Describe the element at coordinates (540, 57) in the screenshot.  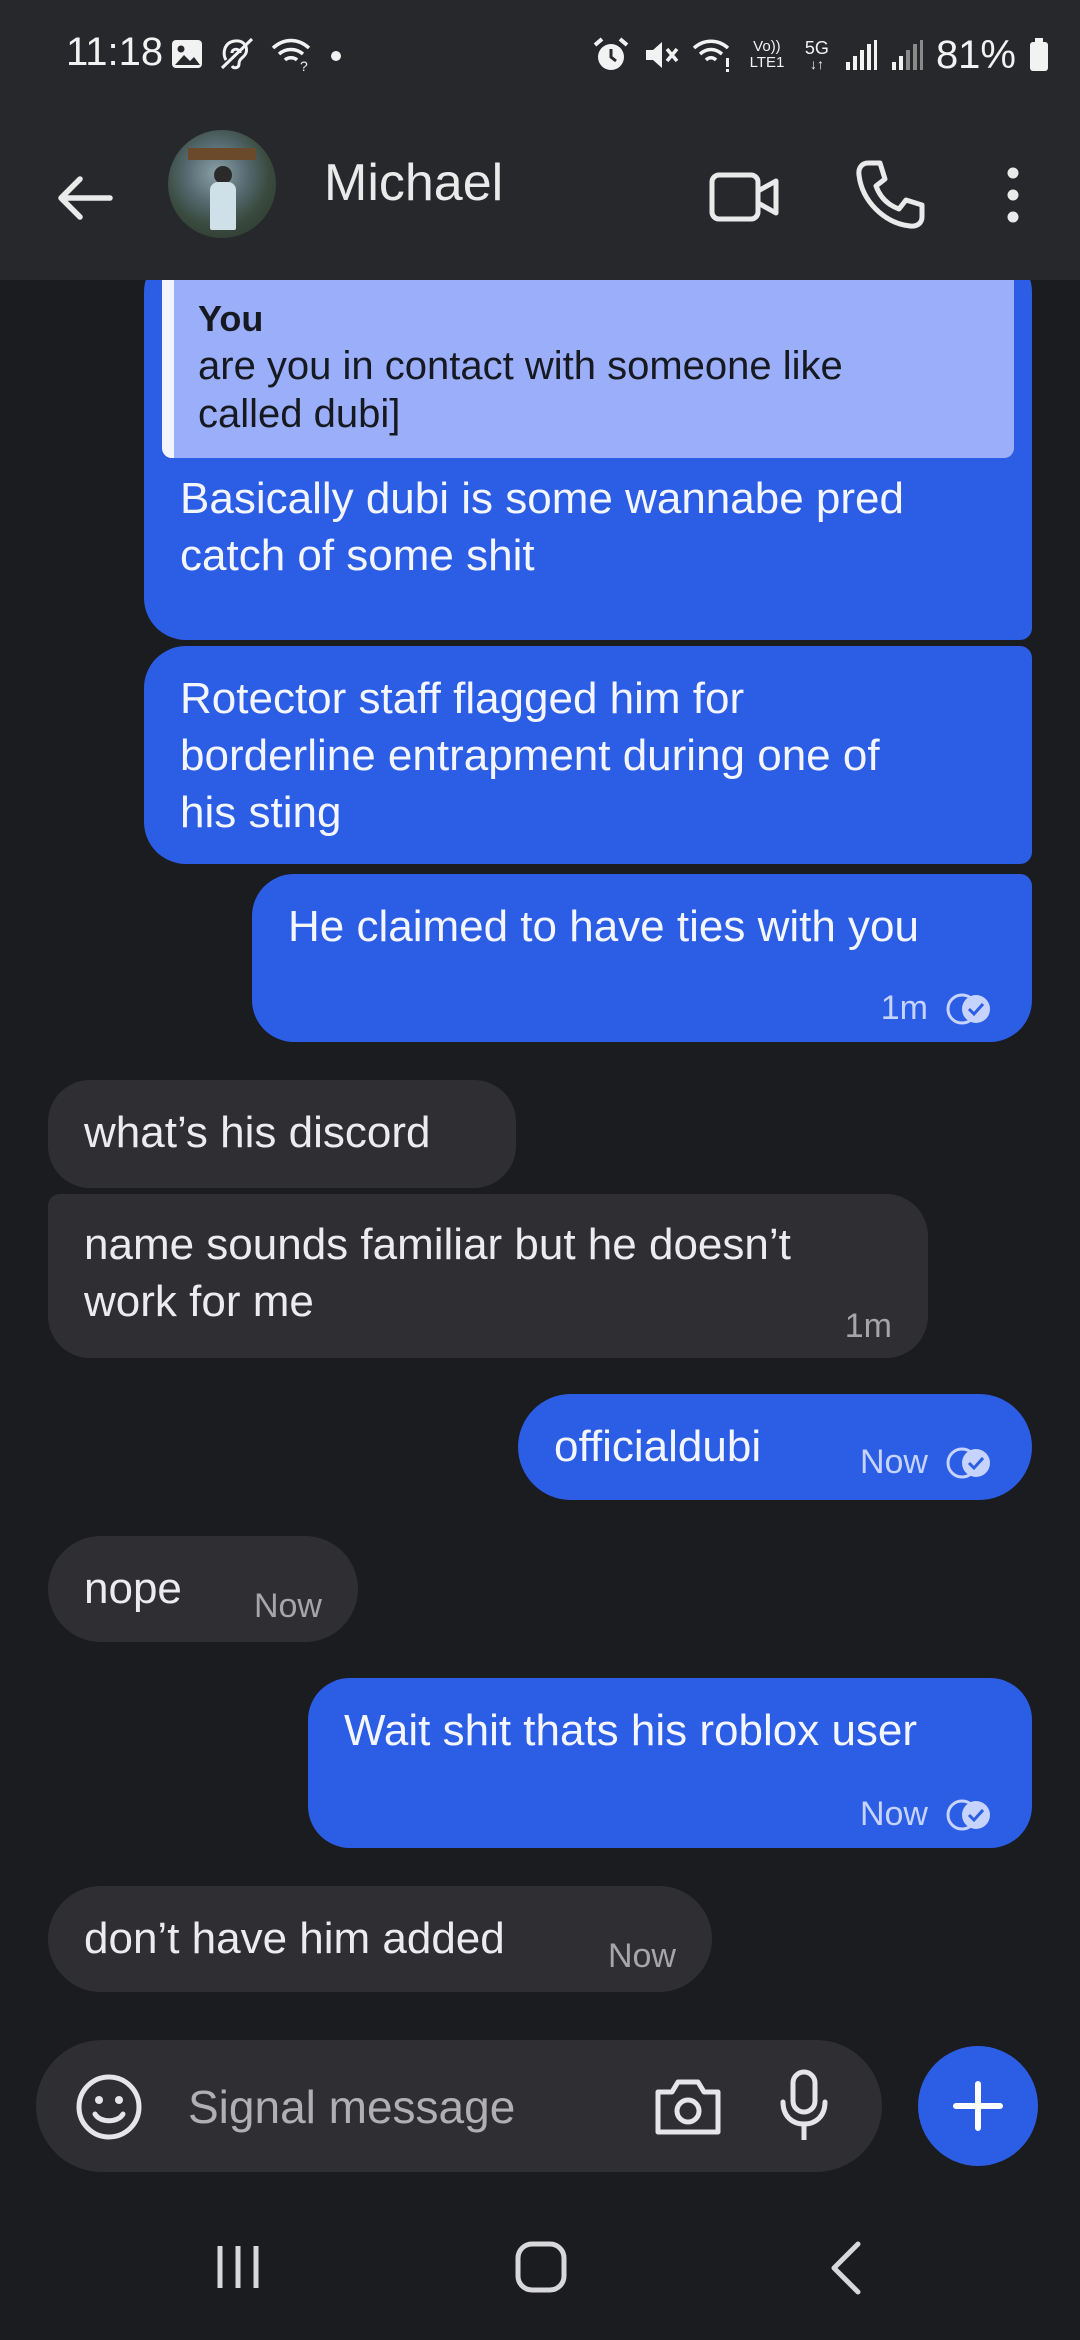
I see `status-bar: 11:18 ? Vo)) LTE1 5G ↓↑ 81%` at that location.